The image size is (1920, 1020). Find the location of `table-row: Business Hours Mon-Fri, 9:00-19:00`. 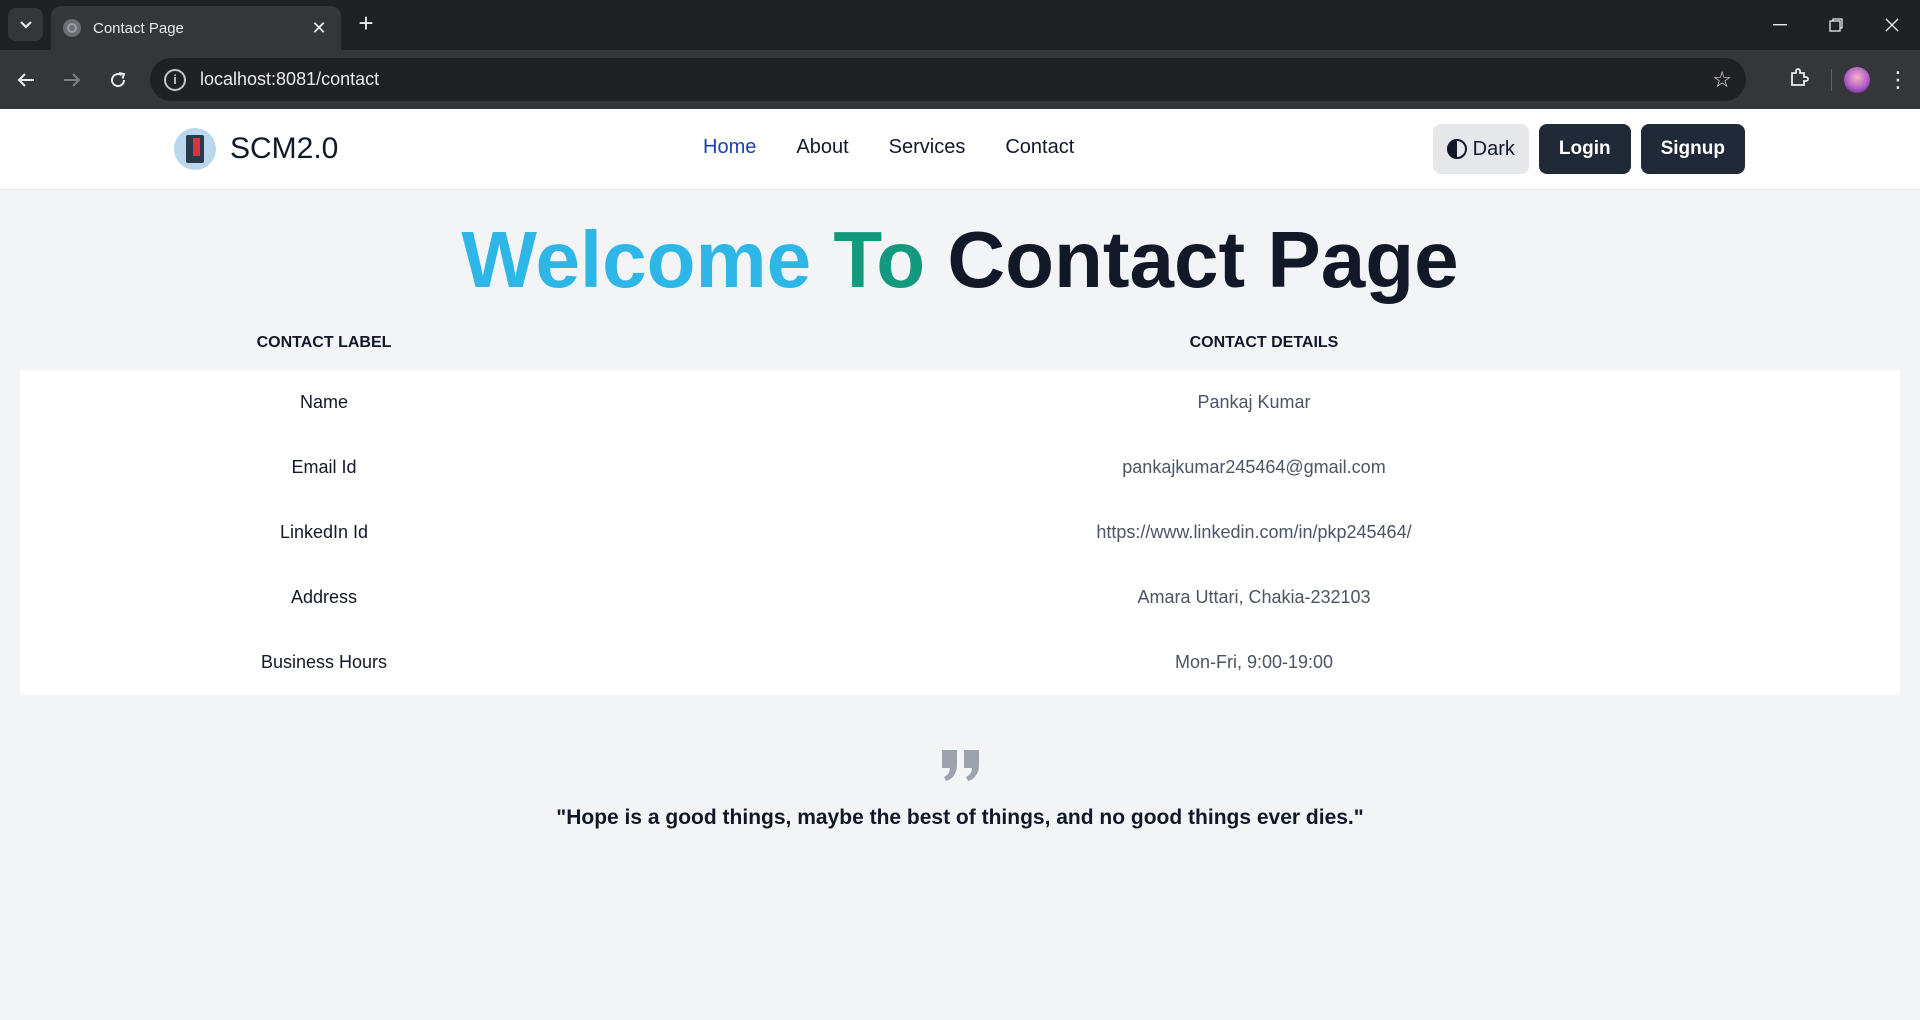

table-row: Business Hours Mon-Fri, 9:00-19:00 is located at coordinates (960, 662).